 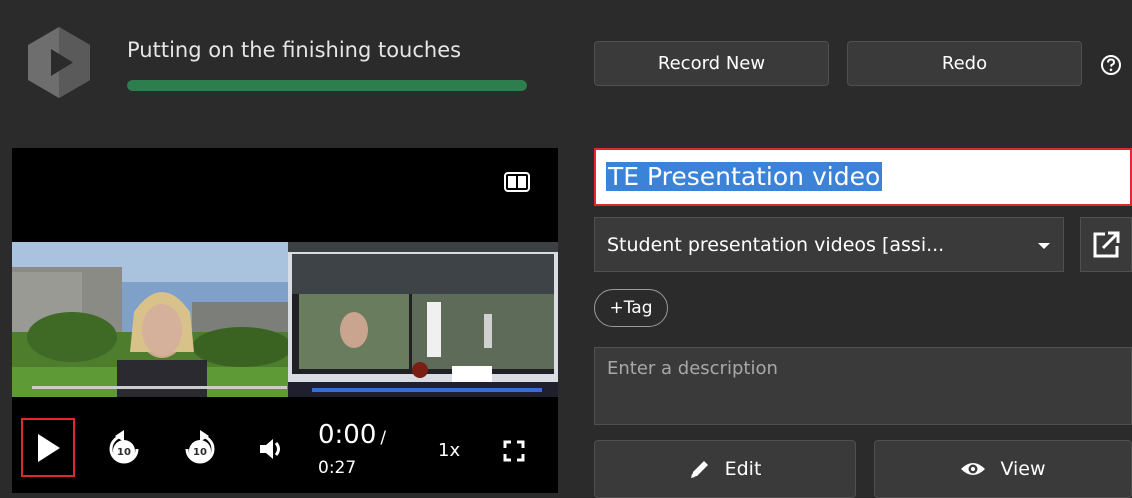 I want to click on layout-toggle-icon, so click(x=517, y=182).